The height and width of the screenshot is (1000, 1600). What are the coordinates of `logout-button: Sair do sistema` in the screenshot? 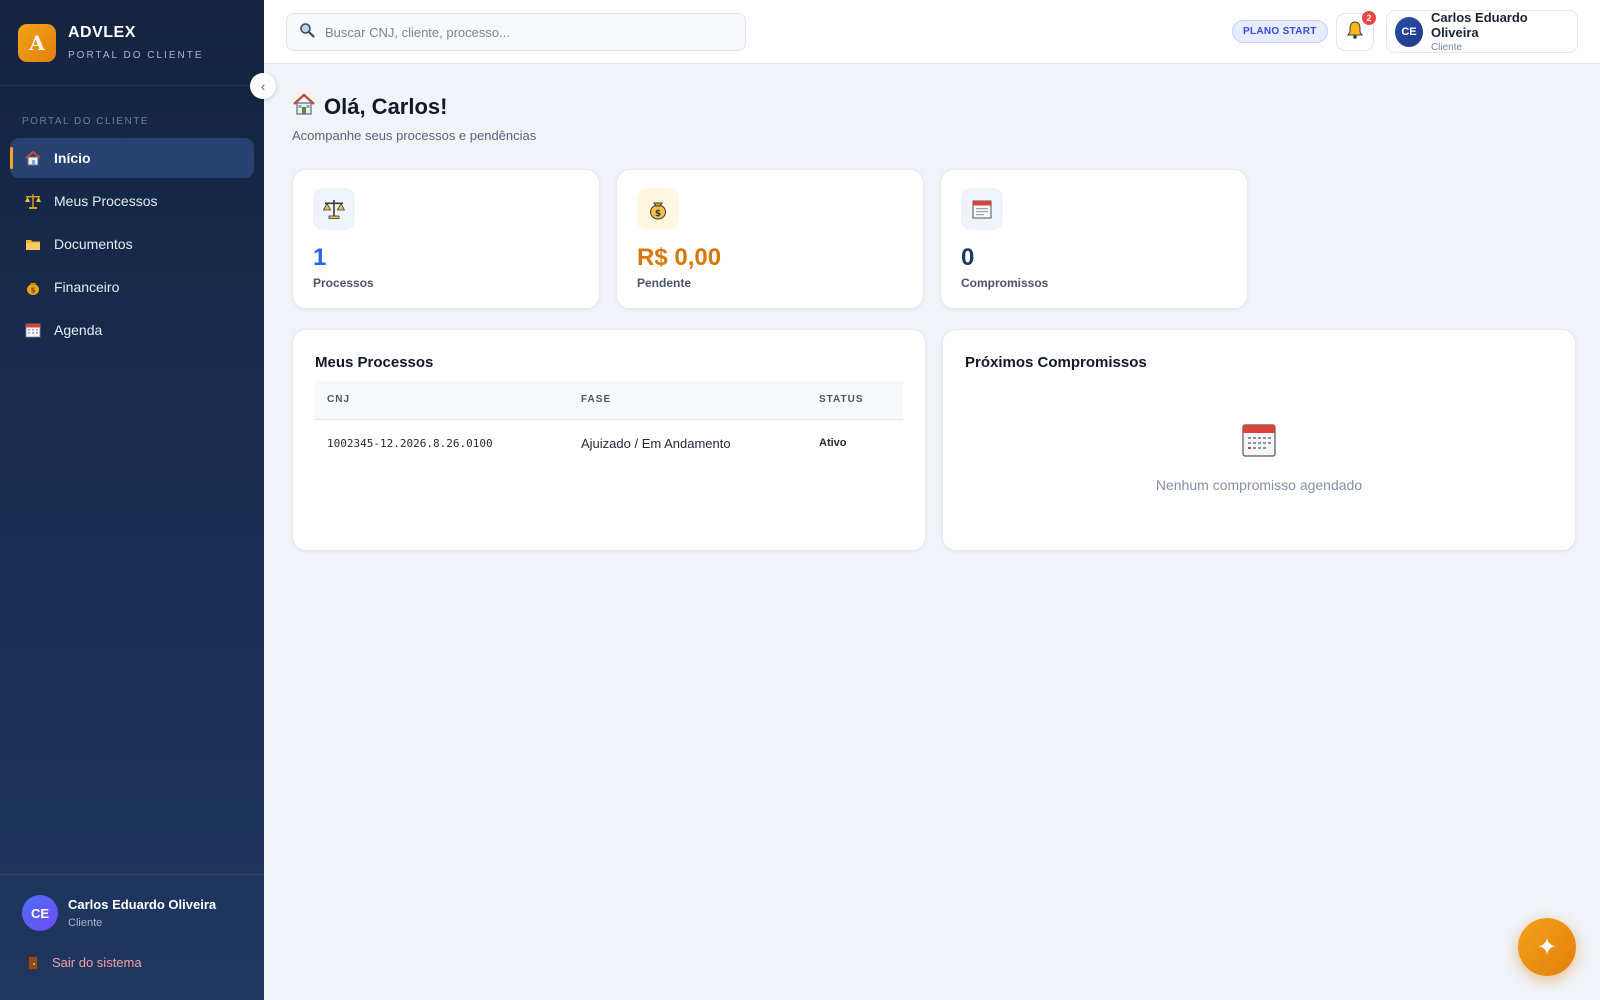 It's located at (132, 962).